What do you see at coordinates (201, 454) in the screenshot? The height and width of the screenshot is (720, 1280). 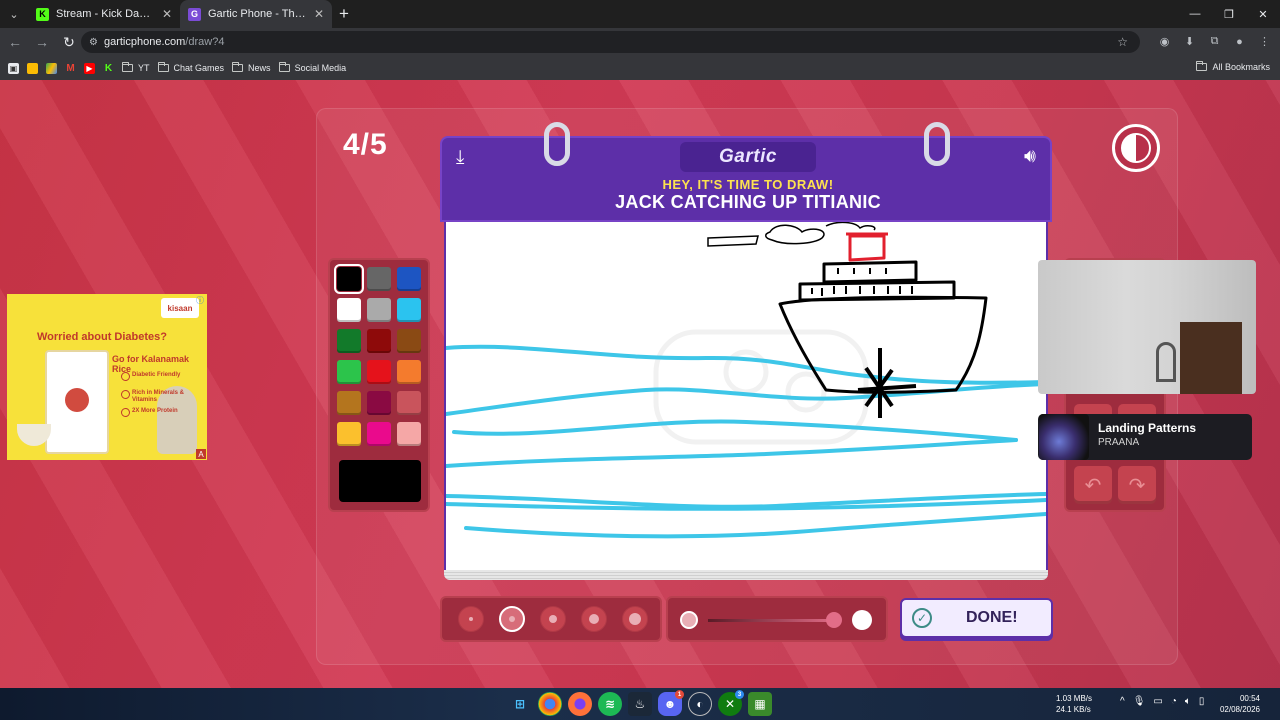 I see `ad-choices-icon: A` at bounding box center [201, 454].